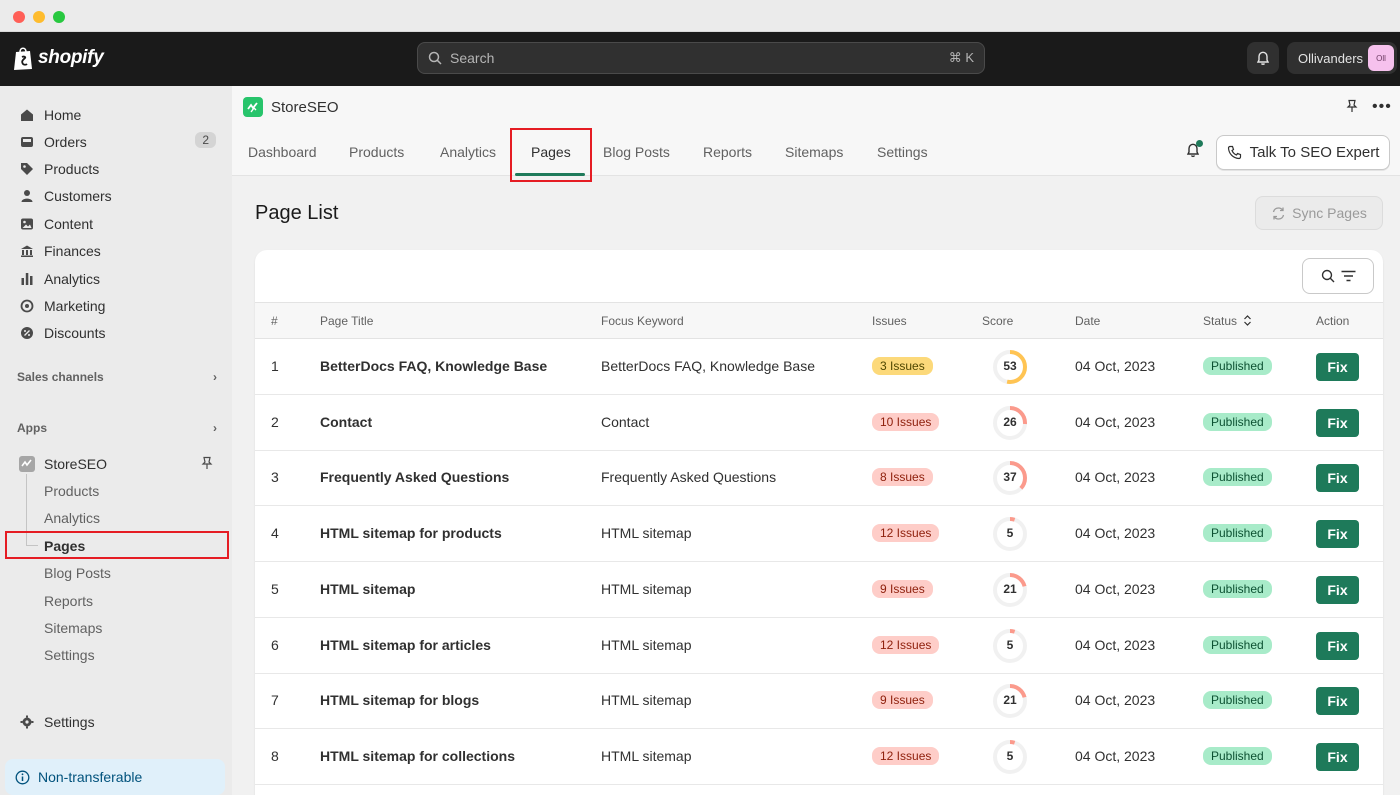 The width and height of the screenshot is (1400, 795). Describe the element at coordinates (27, 722) in the screenshot. I see `gear-icon` at that location.